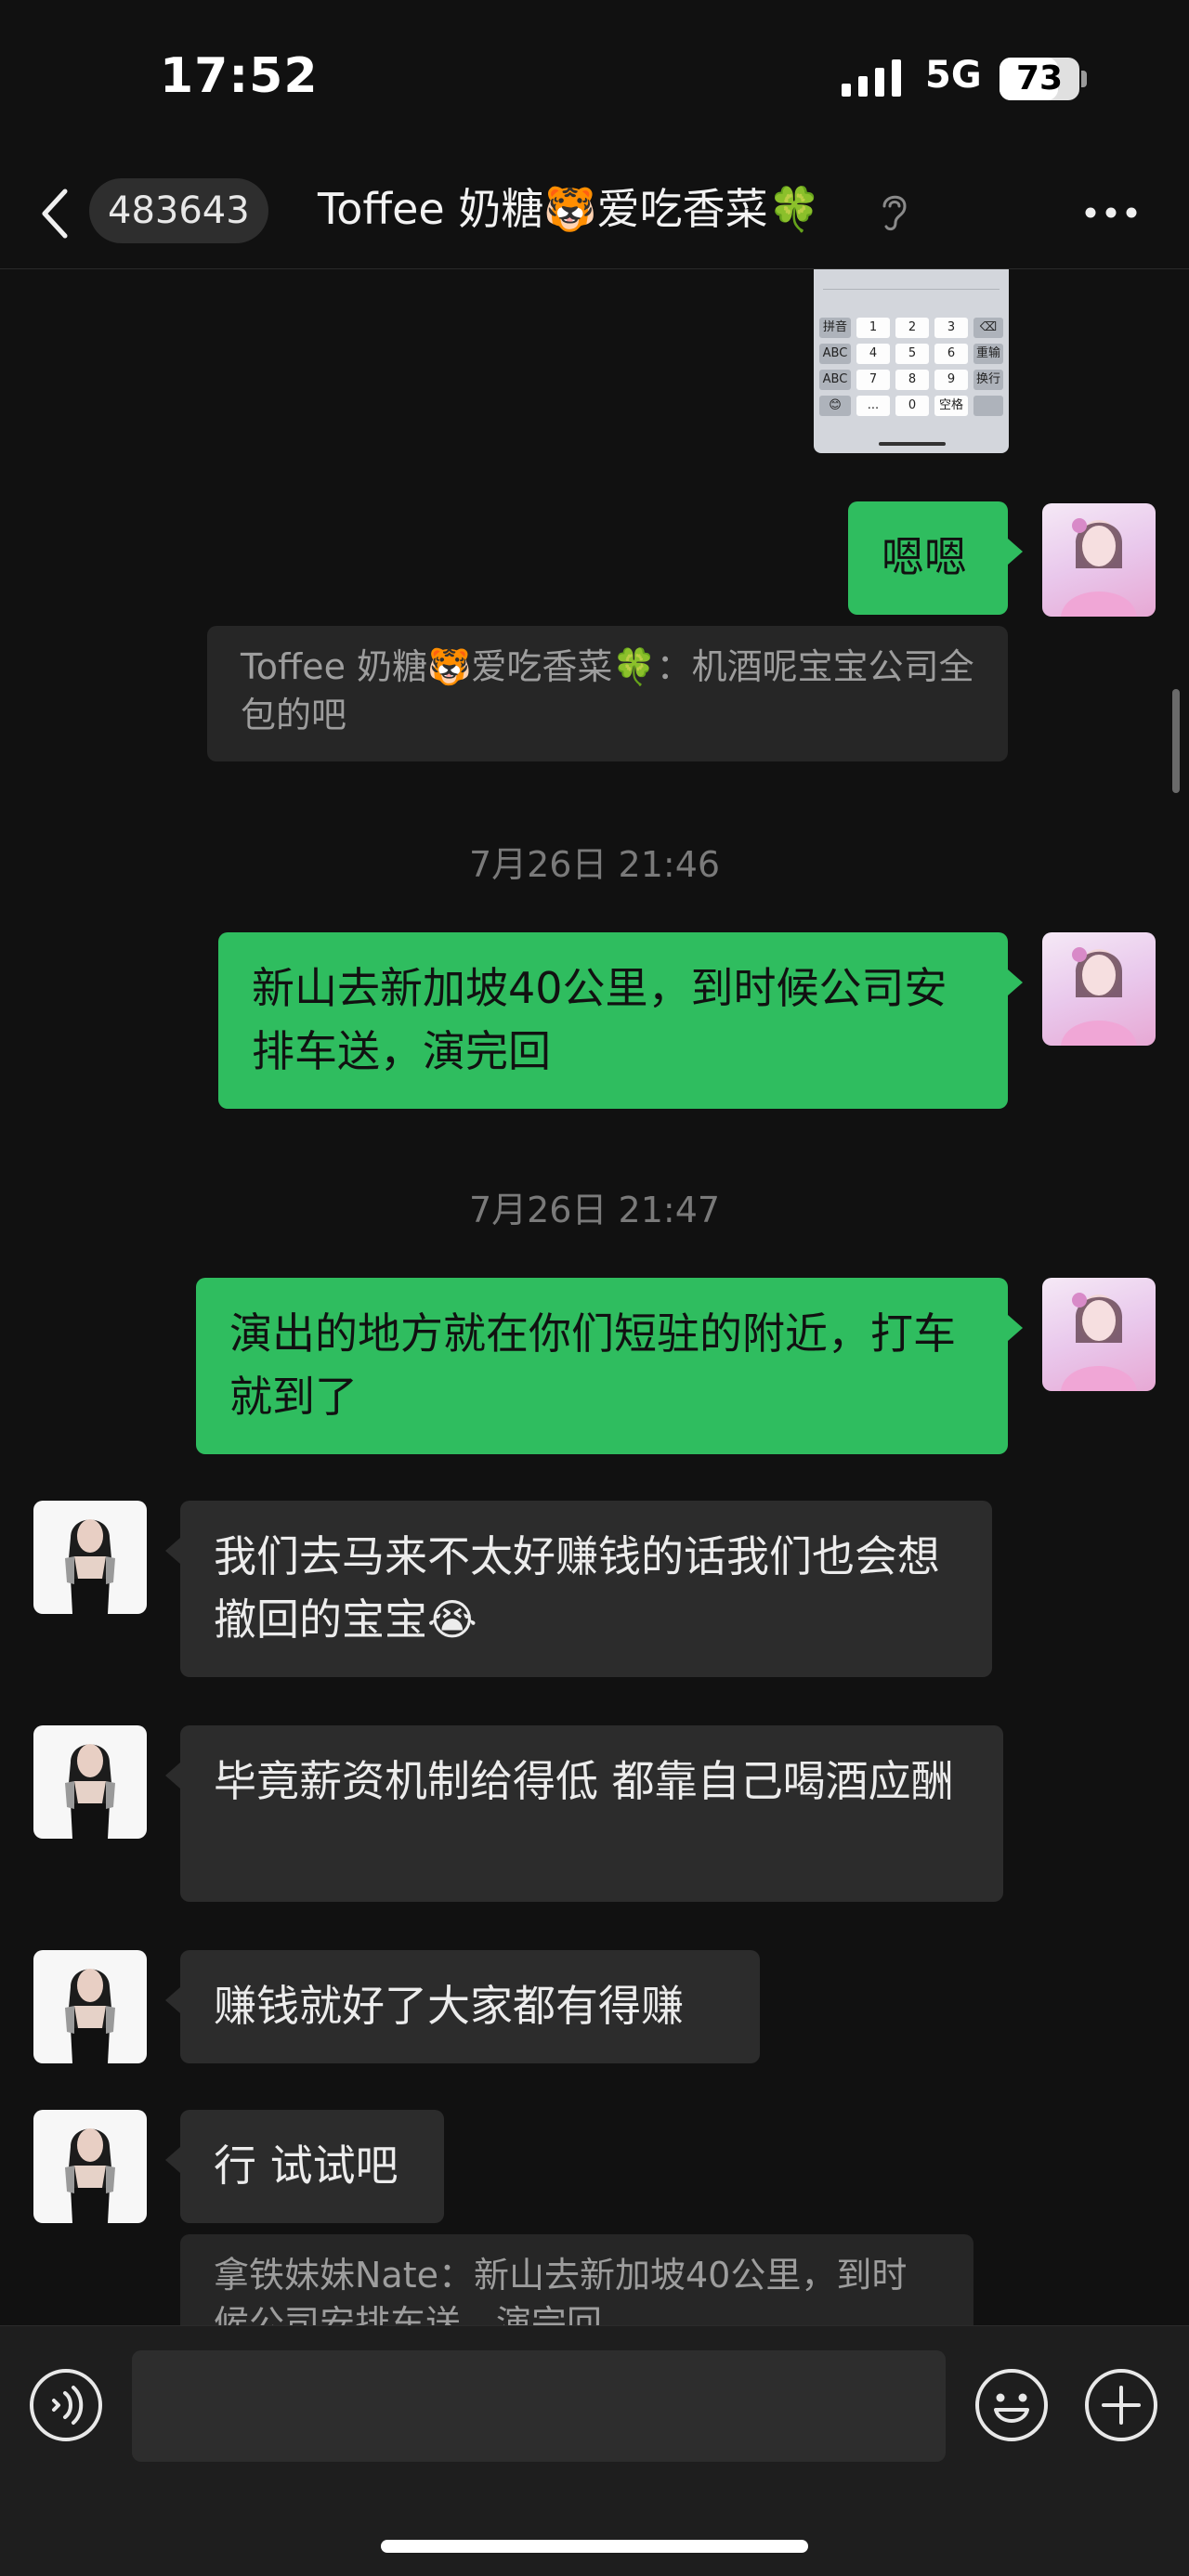 This screenshot has width=1189, height=2576. Describe the element at coordinates (951, 380) in the screenshot. I see `keypad-key: 9` at that location.